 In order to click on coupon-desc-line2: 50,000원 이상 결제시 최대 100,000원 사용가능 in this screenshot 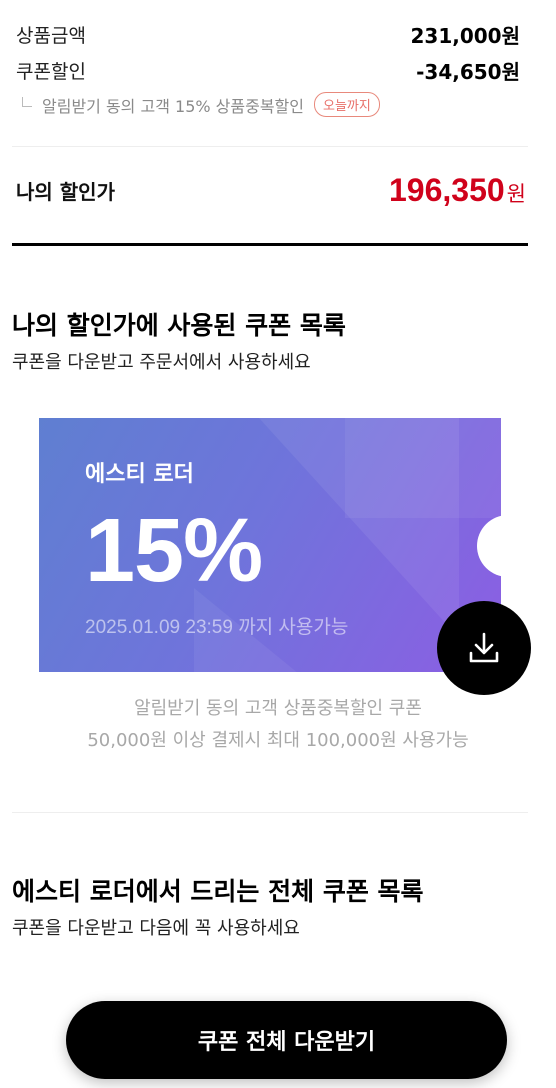, I will do `click(278, 740)`.